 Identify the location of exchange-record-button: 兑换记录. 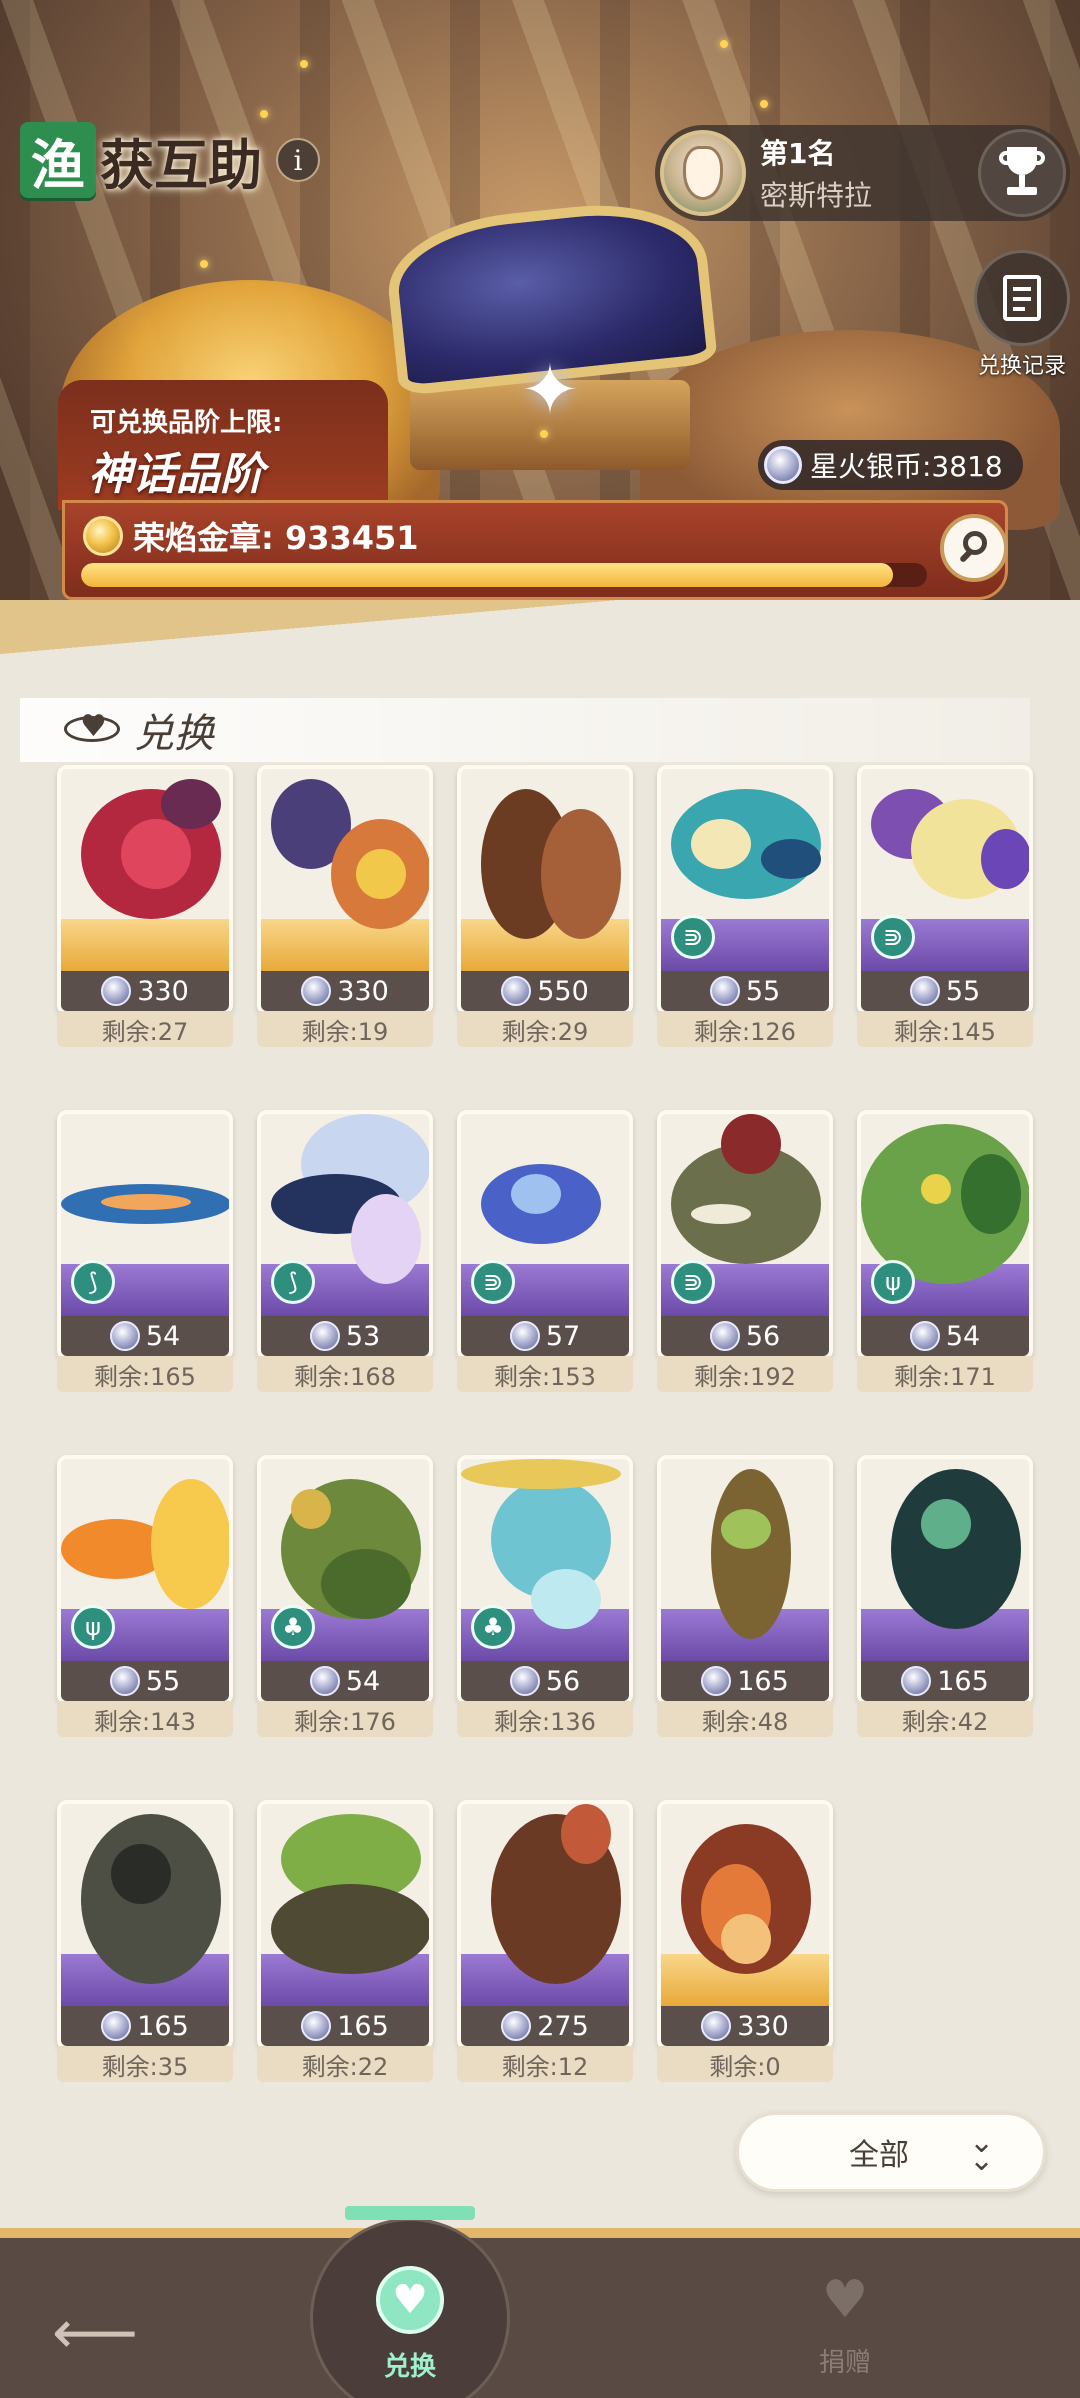
(1022, 315).